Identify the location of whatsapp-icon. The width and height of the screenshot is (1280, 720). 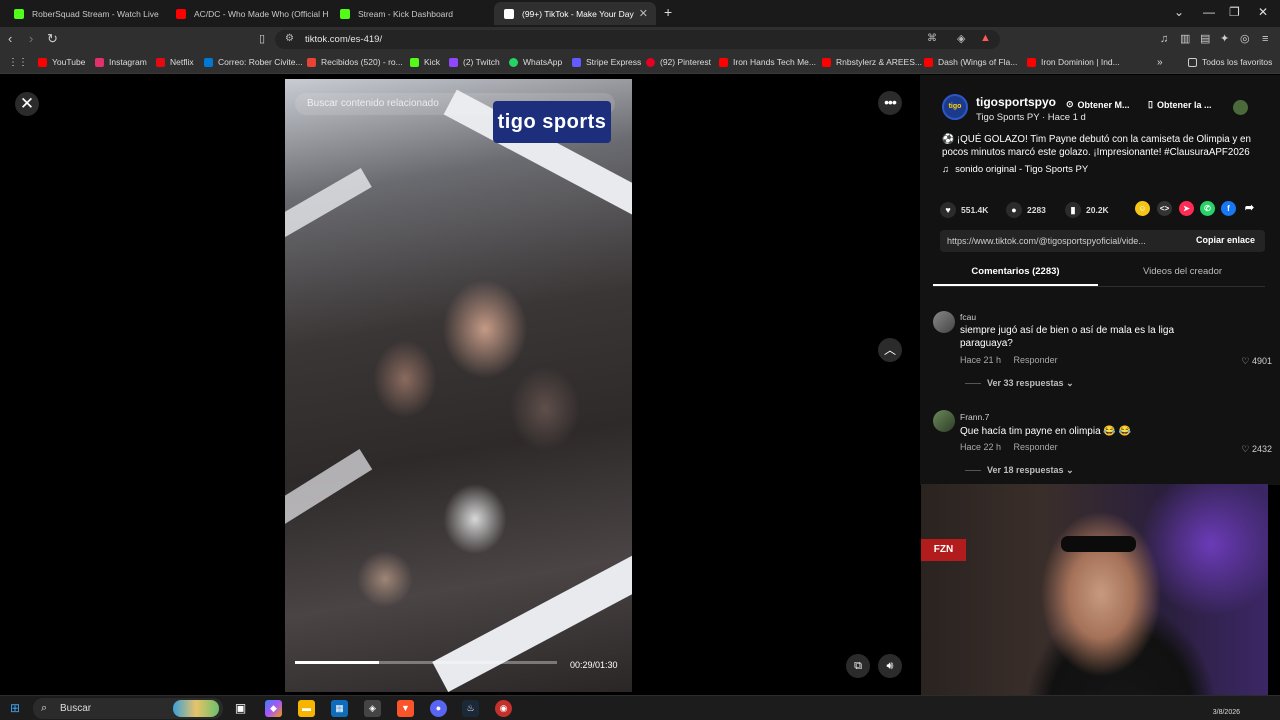
(513, 62).